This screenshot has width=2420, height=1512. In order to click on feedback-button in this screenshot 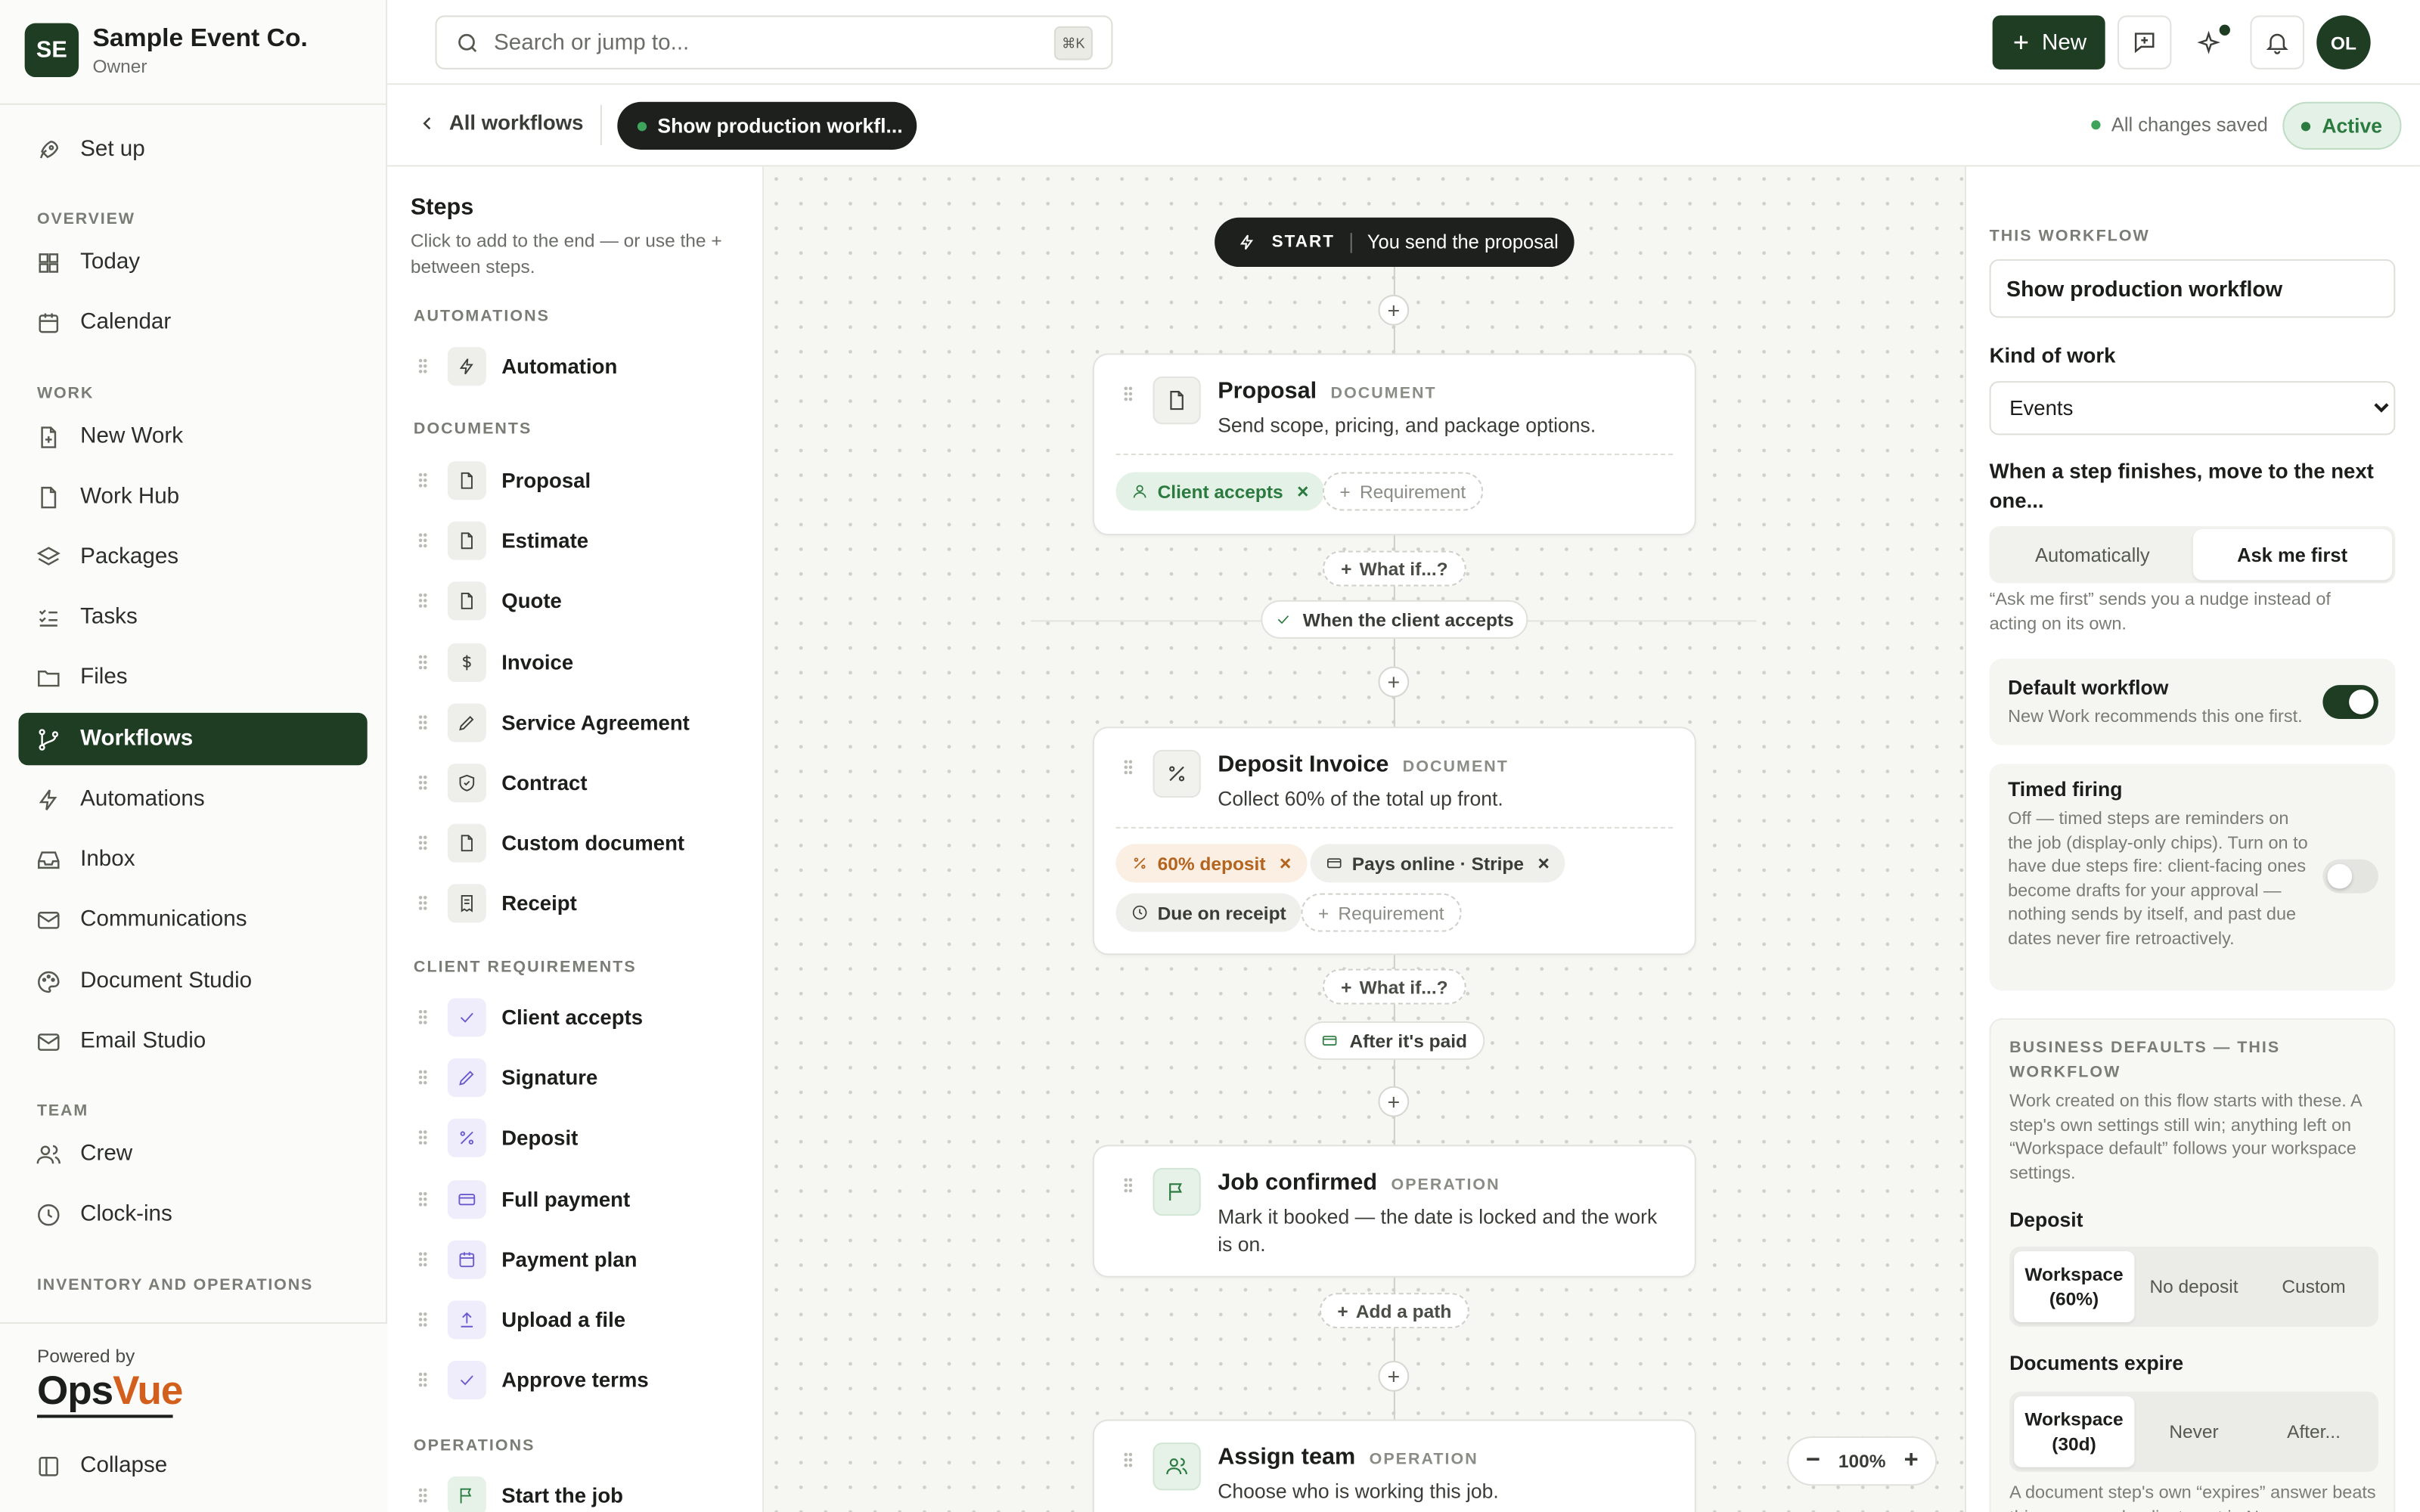, I will do `click(2144, 42)`.